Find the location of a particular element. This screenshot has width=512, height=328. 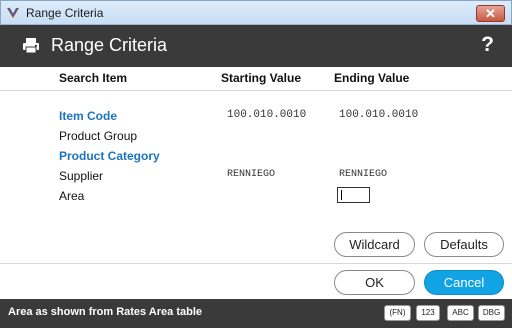

debug-badge: DBG is located at coordinates (491, 313).